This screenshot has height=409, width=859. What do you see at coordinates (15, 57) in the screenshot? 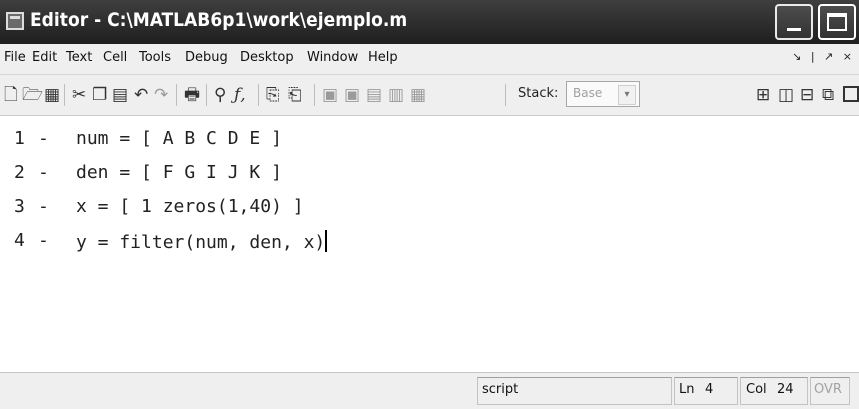
I see `menu-file: File` at bounding box center [15, 57].